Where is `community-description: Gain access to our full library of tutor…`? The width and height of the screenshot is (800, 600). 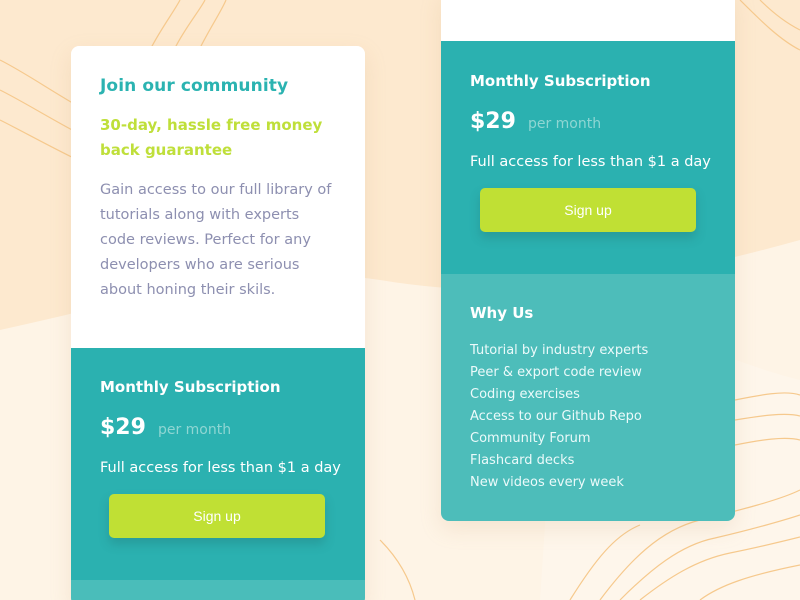 community-description: Gain access to our full library of tutor… is located at coordinates (216, 240).